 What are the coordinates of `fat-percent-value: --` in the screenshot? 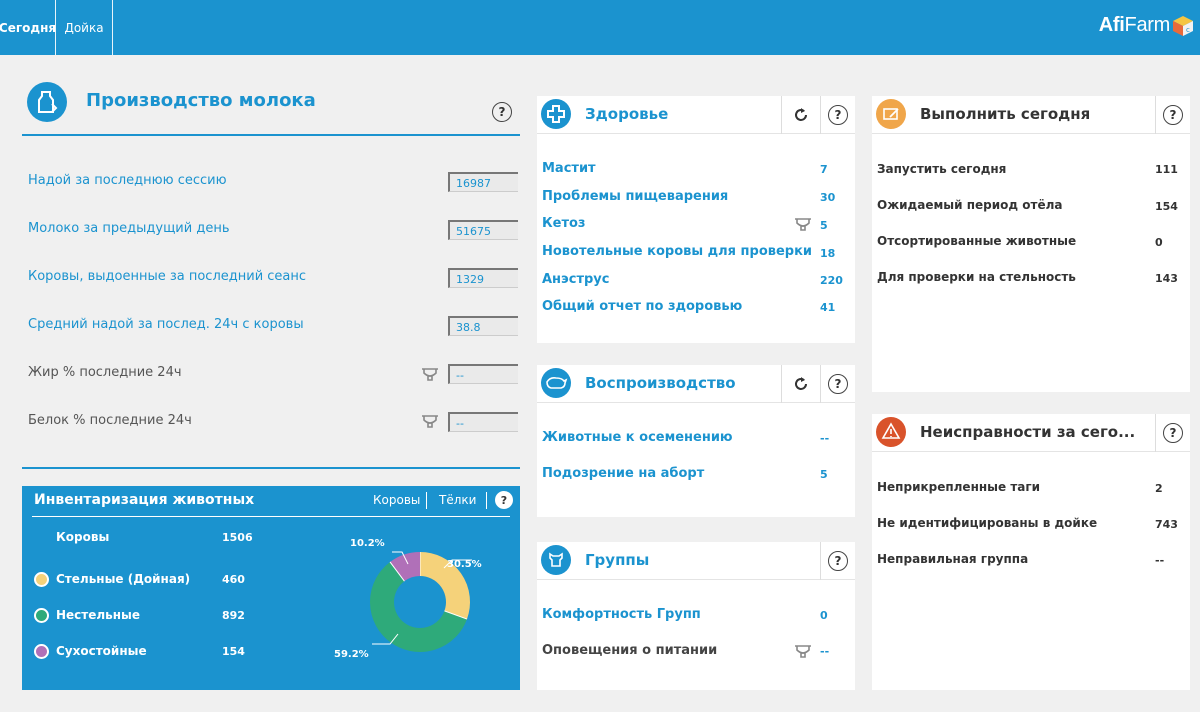 It's located at (483, 374).